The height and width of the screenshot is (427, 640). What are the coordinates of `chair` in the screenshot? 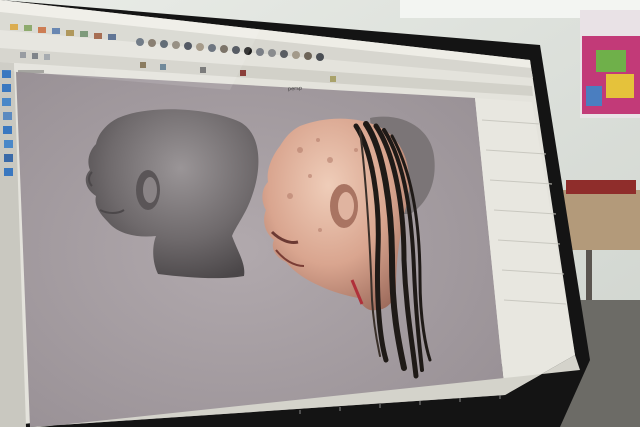 It's located at (601, 187).